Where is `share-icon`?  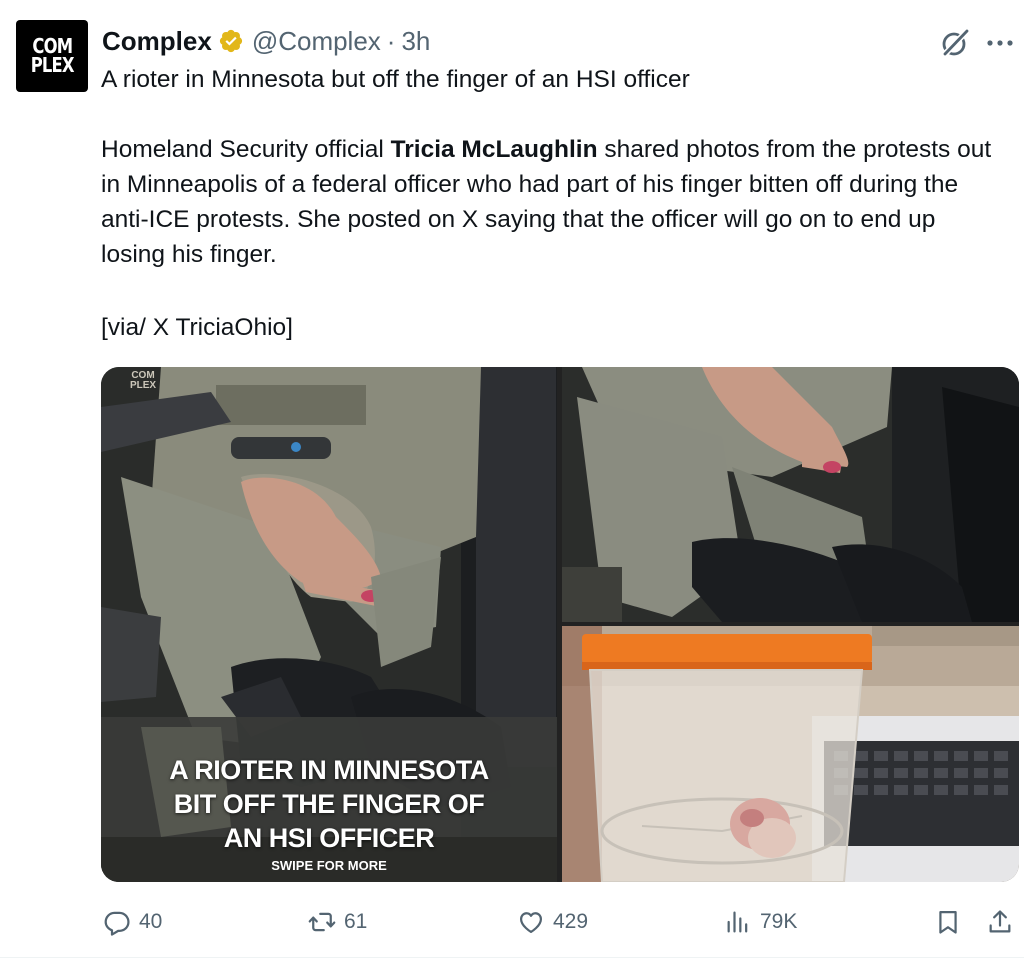
share-icon is located at coordinates (1000, 921).